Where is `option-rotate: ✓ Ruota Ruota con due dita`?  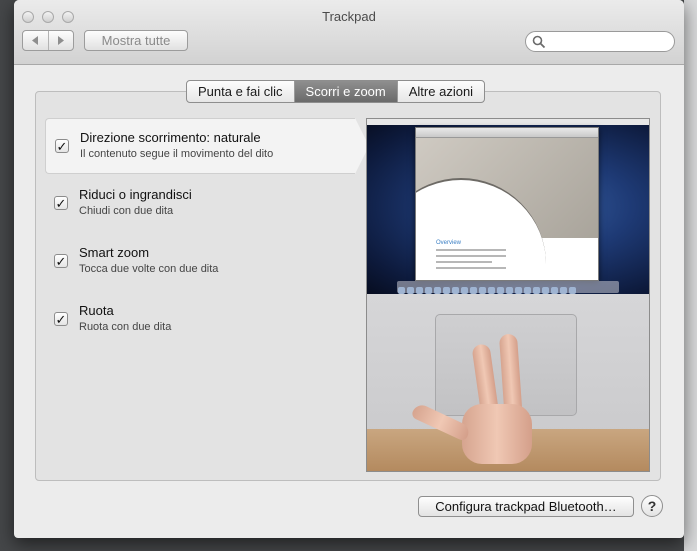
option-rotate: ✓ Ruota Ruota con due dita is located at coordinates (200, 320).